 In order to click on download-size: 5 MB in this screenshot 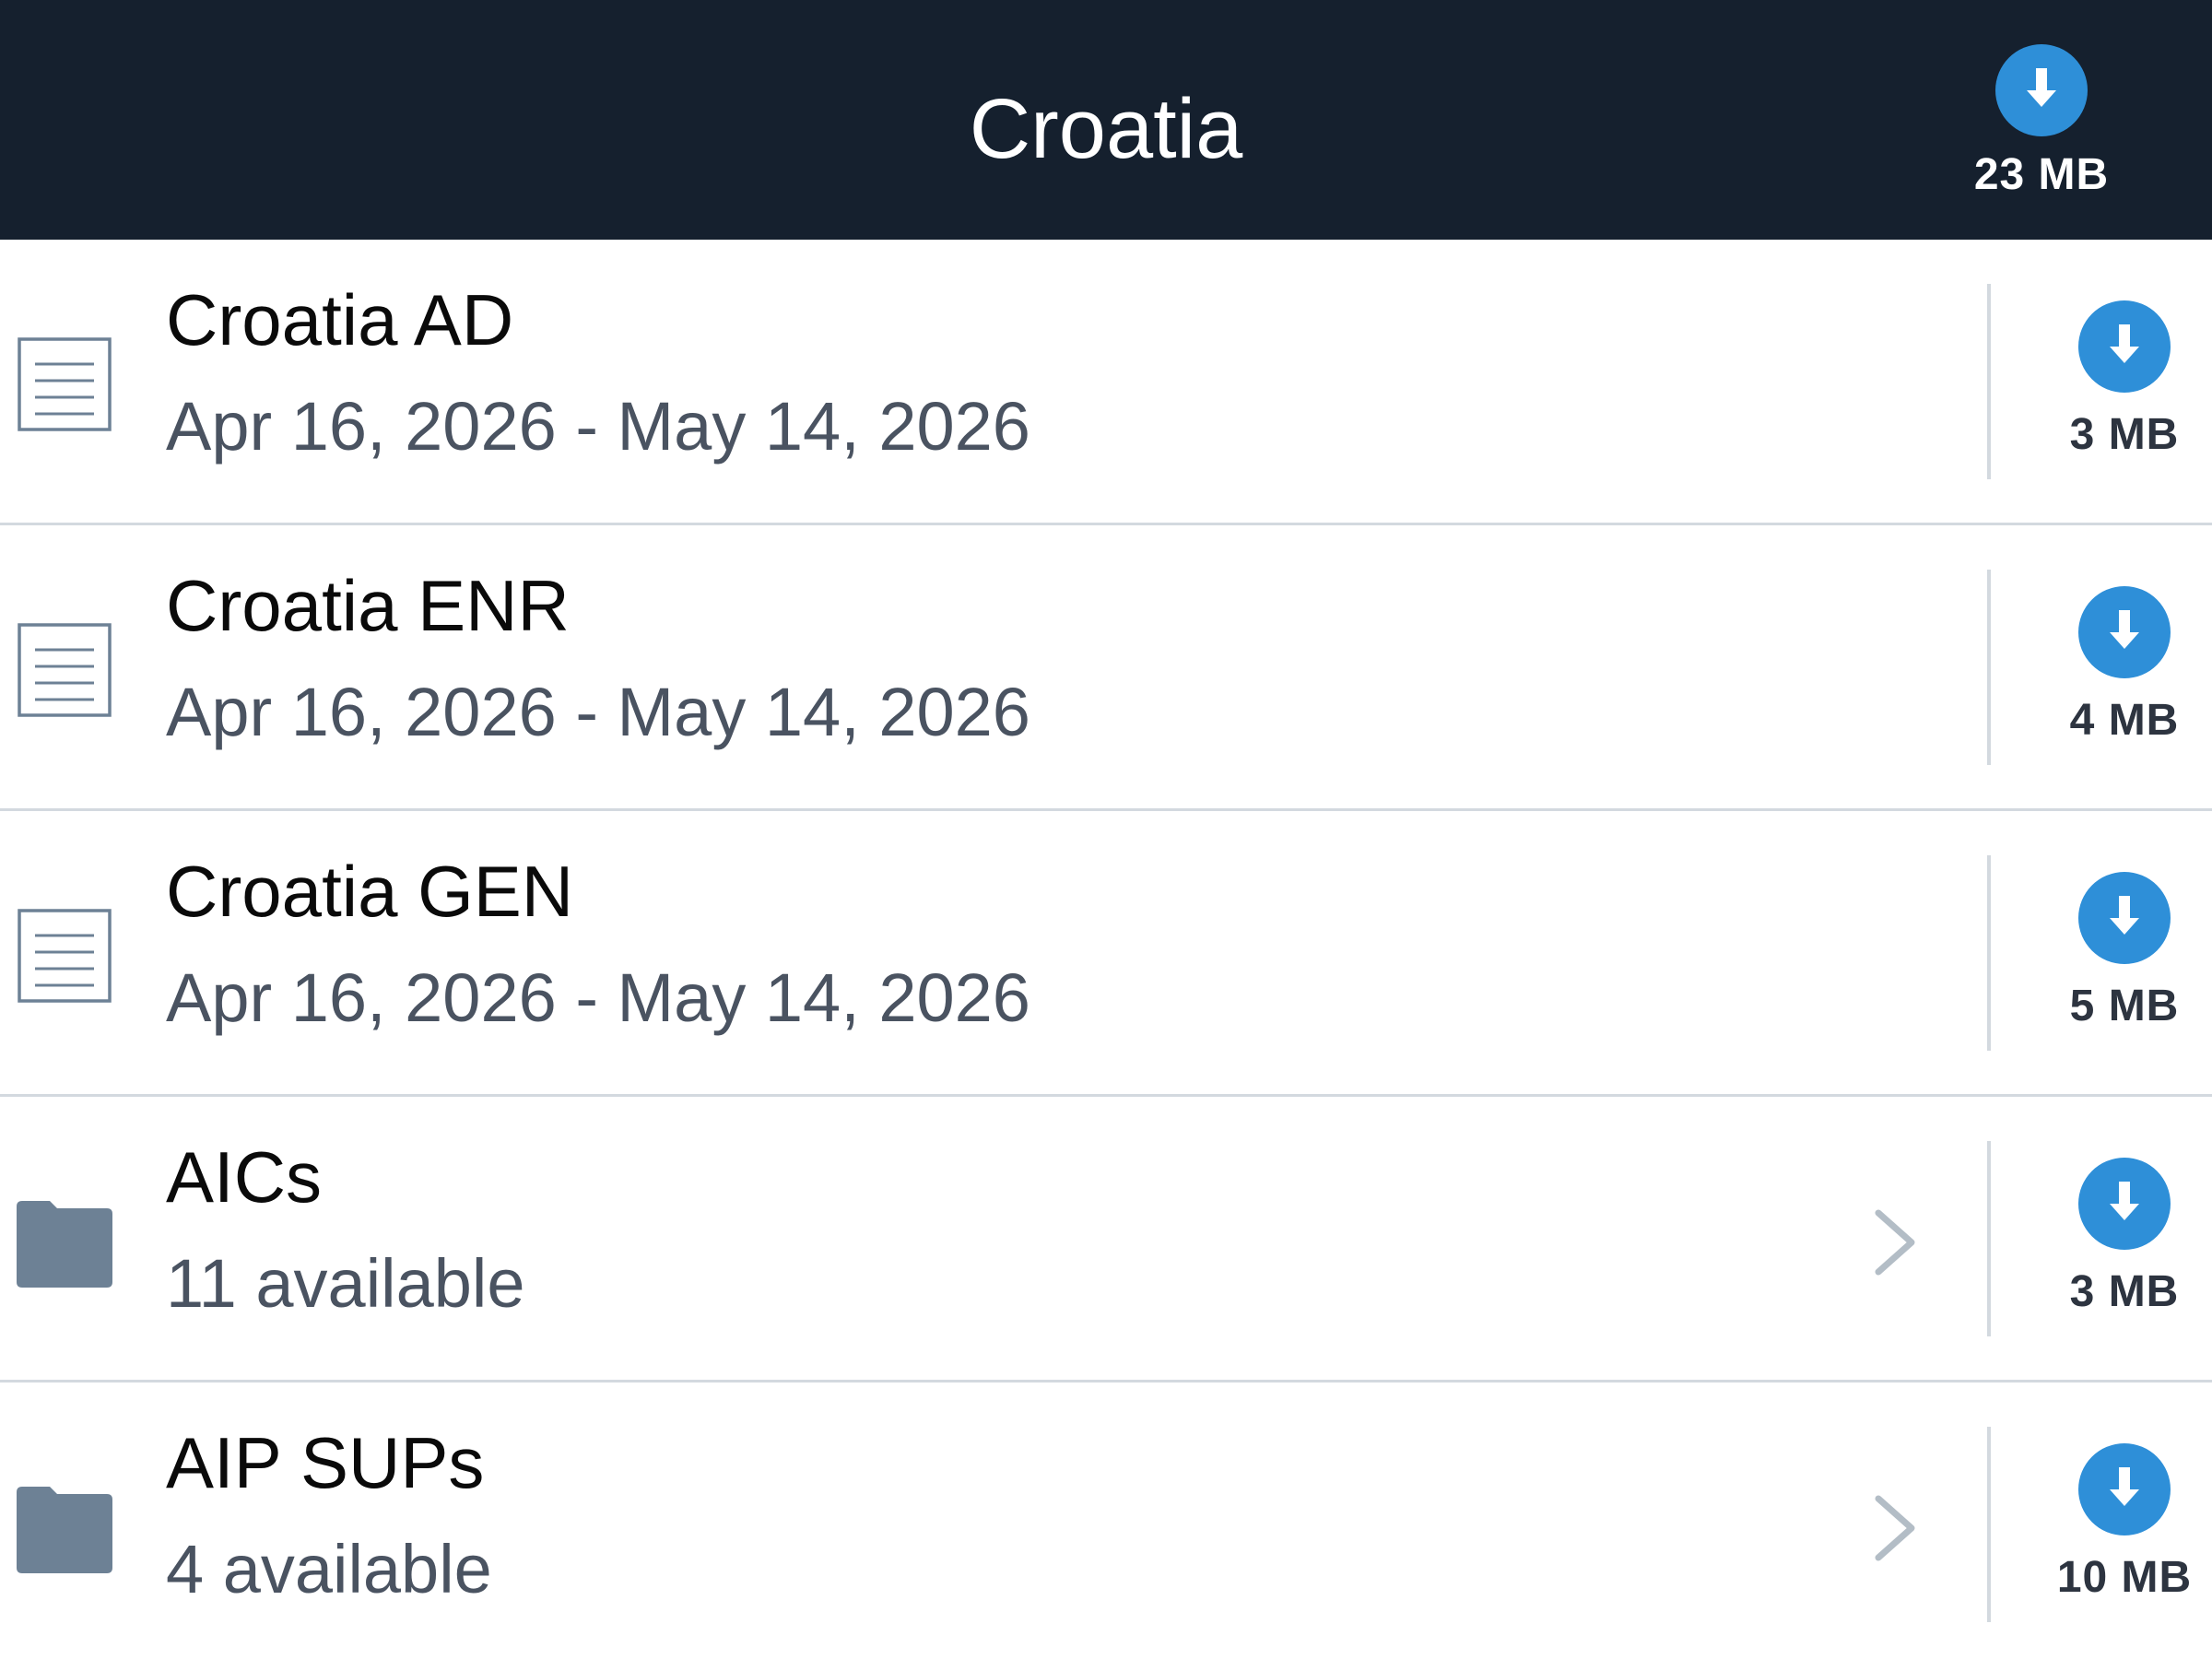, I will do `click(2124, 1006)`.